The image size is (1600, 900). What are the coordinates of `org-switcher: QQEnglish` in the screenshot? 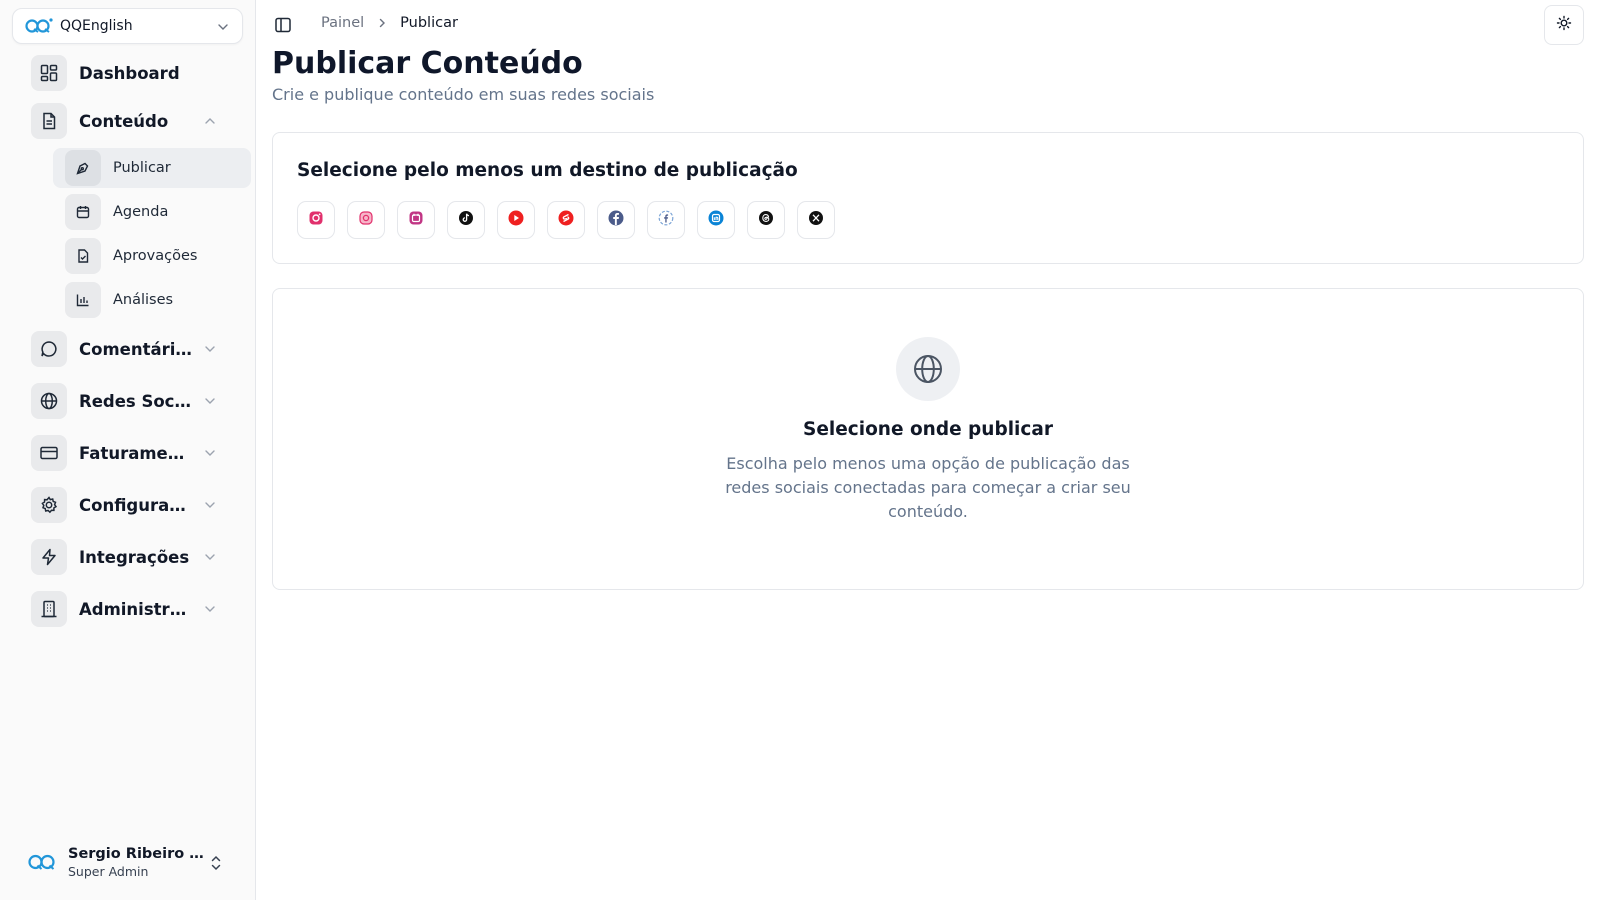 It's located at (127, 26).